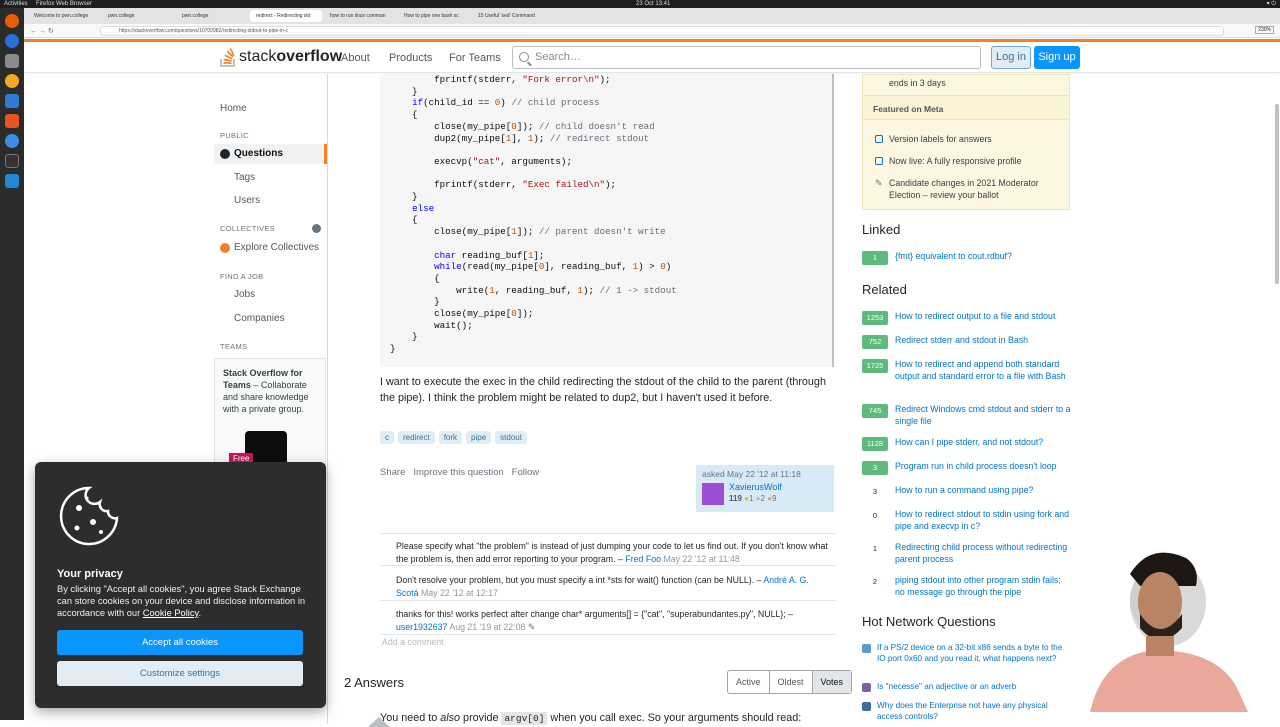 The image size is (1280, 727). What do you see at coordinates (875, 342) in the screenshot?
I see `score-badge: 752` at bounding box center [875, 342].